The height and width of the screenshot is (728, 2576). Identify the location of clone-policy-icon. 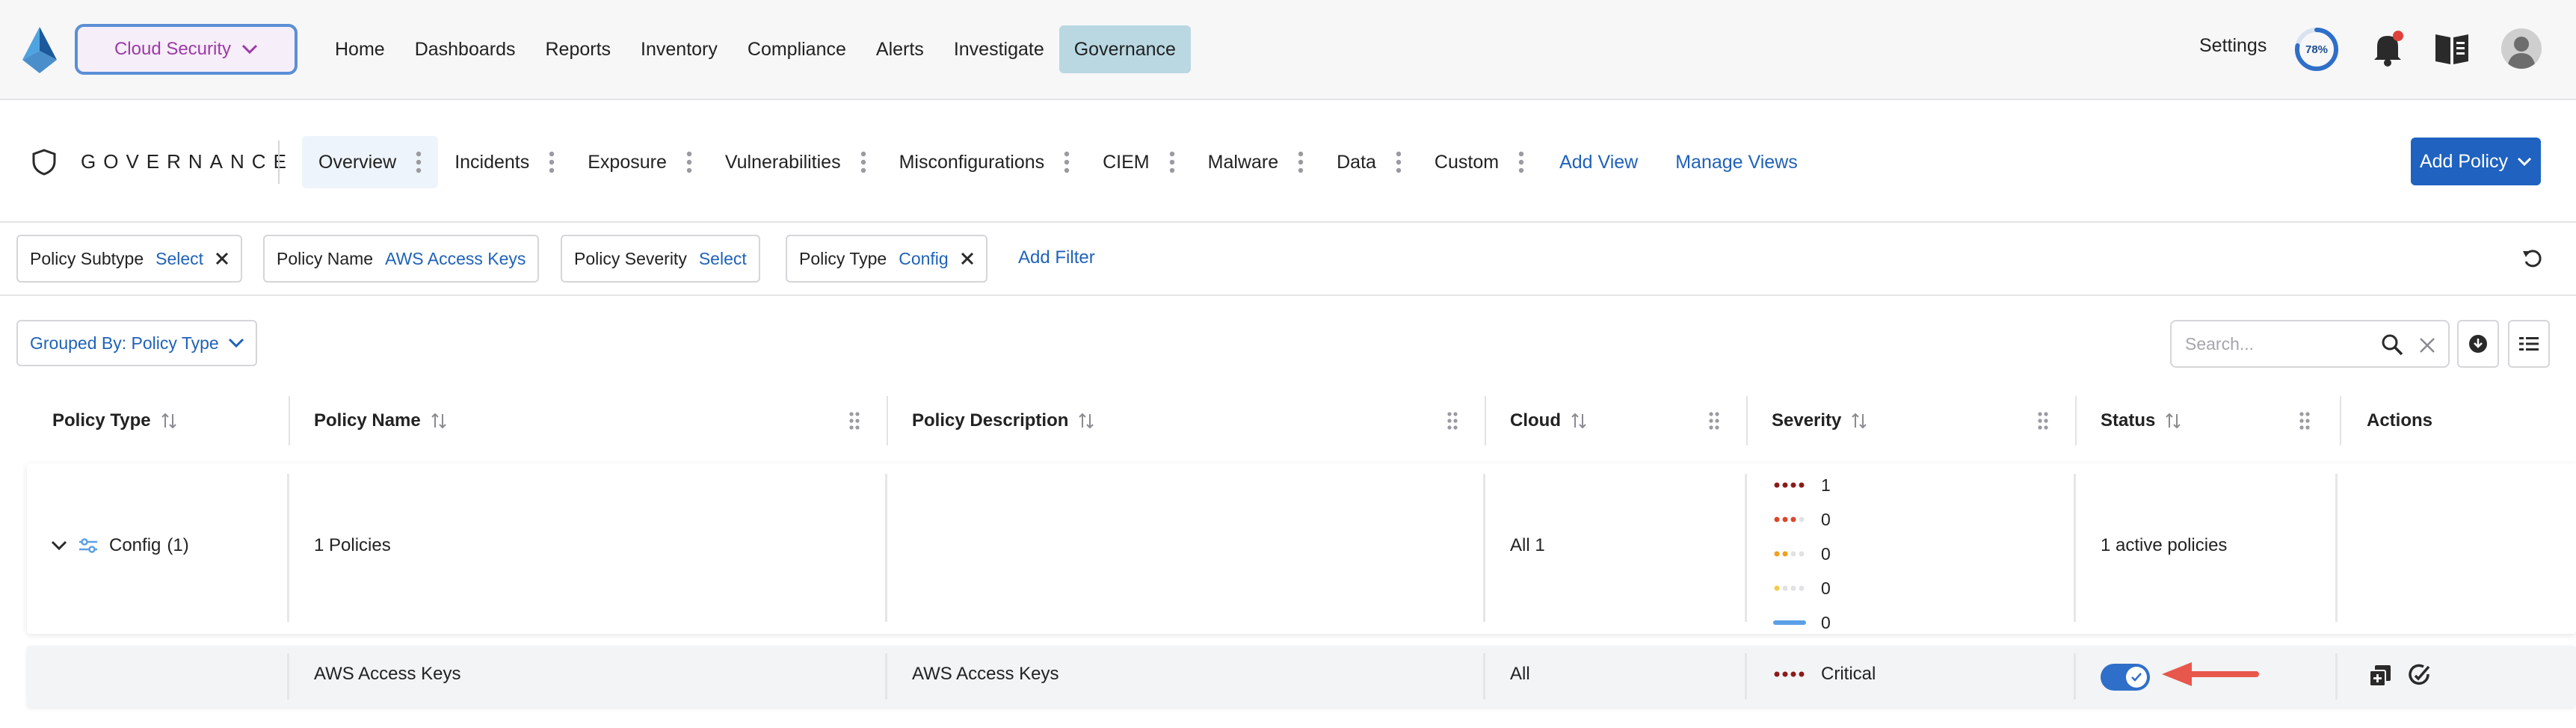
(2380, 676).